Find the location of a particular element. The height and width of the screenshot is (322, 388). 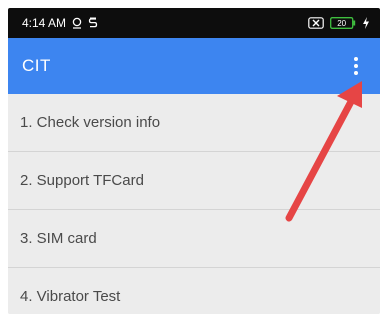

list-item: 4. Vibrator Test is located at coordinates (194, 291).